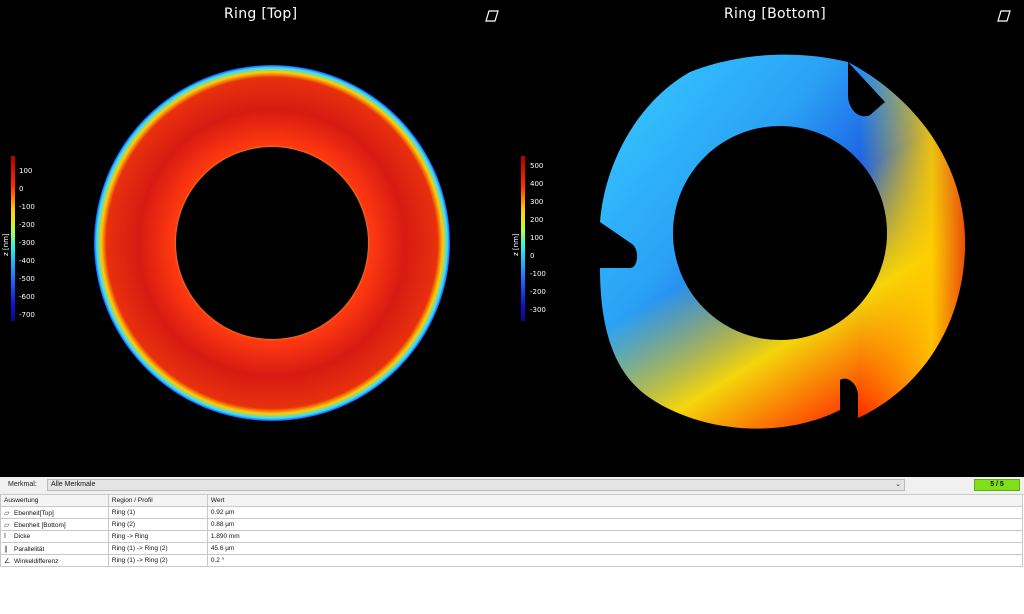  I want to click on colorbar-bottom-unit: z [nm], so click(516, 244).